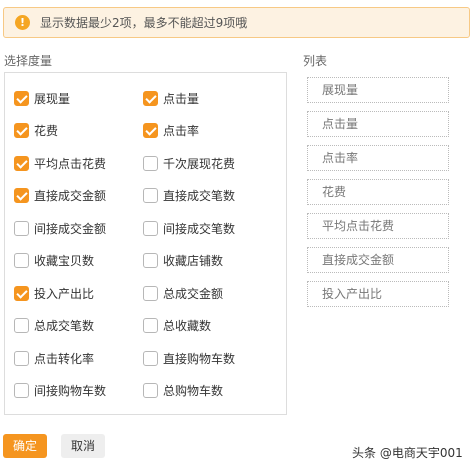  I want to click on metric-checkbox-item: 展现量, so click(42, 98).